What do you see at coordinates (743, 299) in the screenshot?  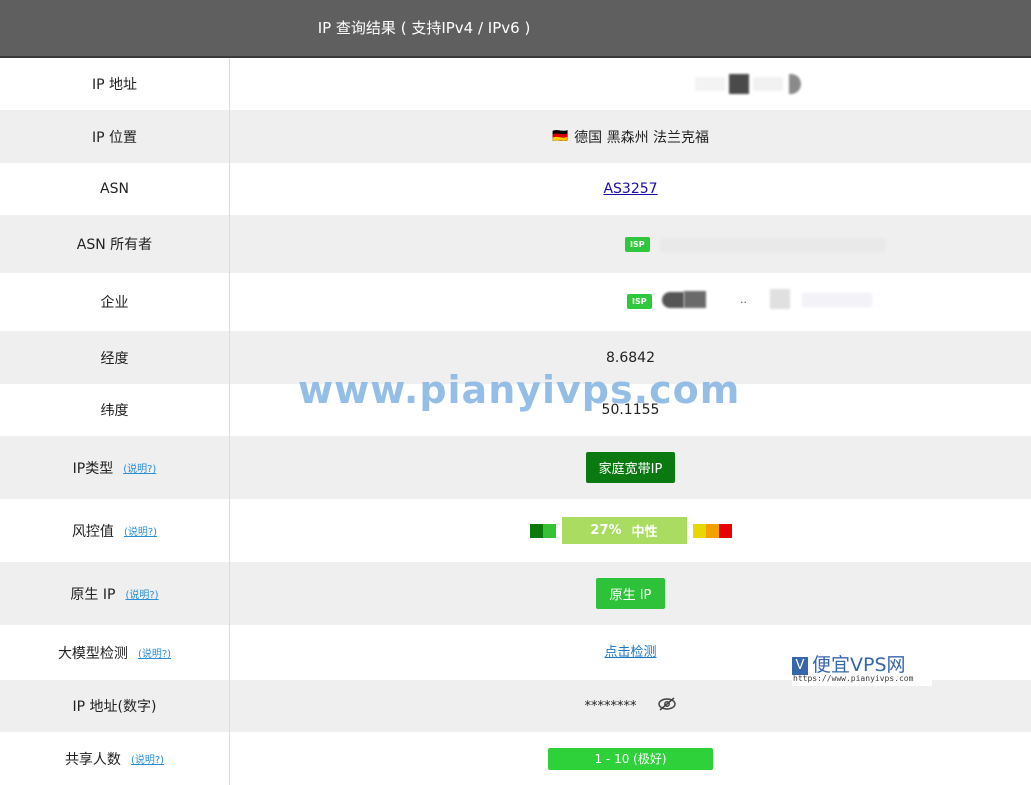 I see `enterprise-dots: ..` at bounding box center [743, 299].